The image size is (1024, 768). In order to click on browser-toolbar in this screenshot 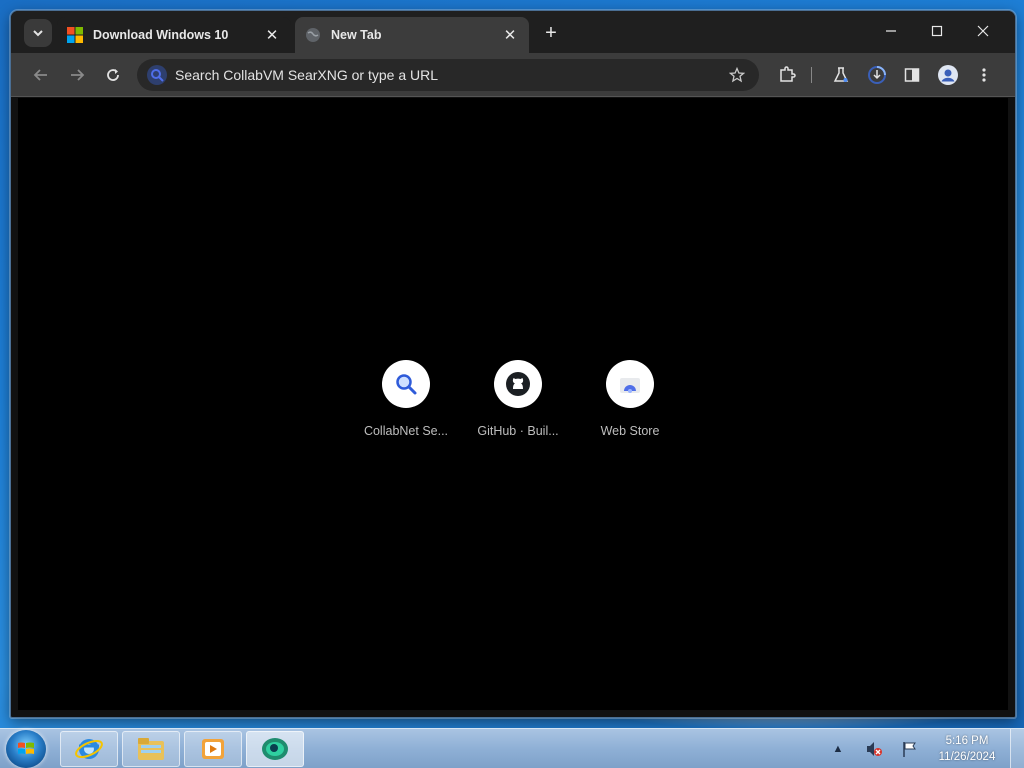, I will do `click(513, 75)`.